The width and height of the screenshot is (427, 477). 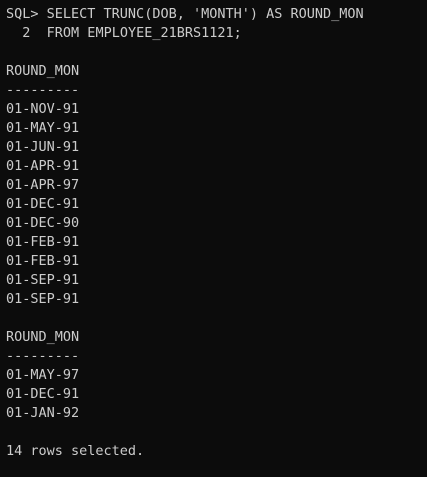 I want to click on result-row: 01-APR-97, so click(x=43, y=185).